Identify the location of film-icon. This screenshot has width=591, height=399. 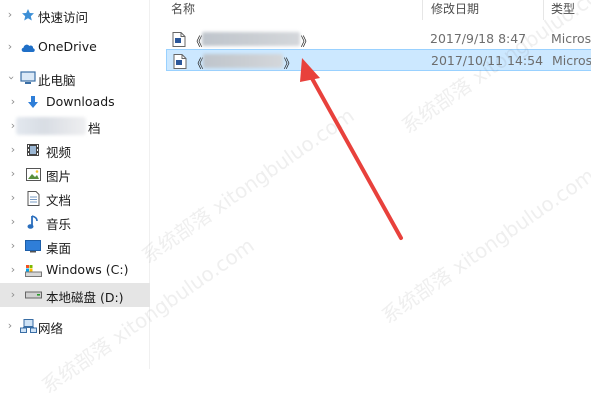
(33, 150).